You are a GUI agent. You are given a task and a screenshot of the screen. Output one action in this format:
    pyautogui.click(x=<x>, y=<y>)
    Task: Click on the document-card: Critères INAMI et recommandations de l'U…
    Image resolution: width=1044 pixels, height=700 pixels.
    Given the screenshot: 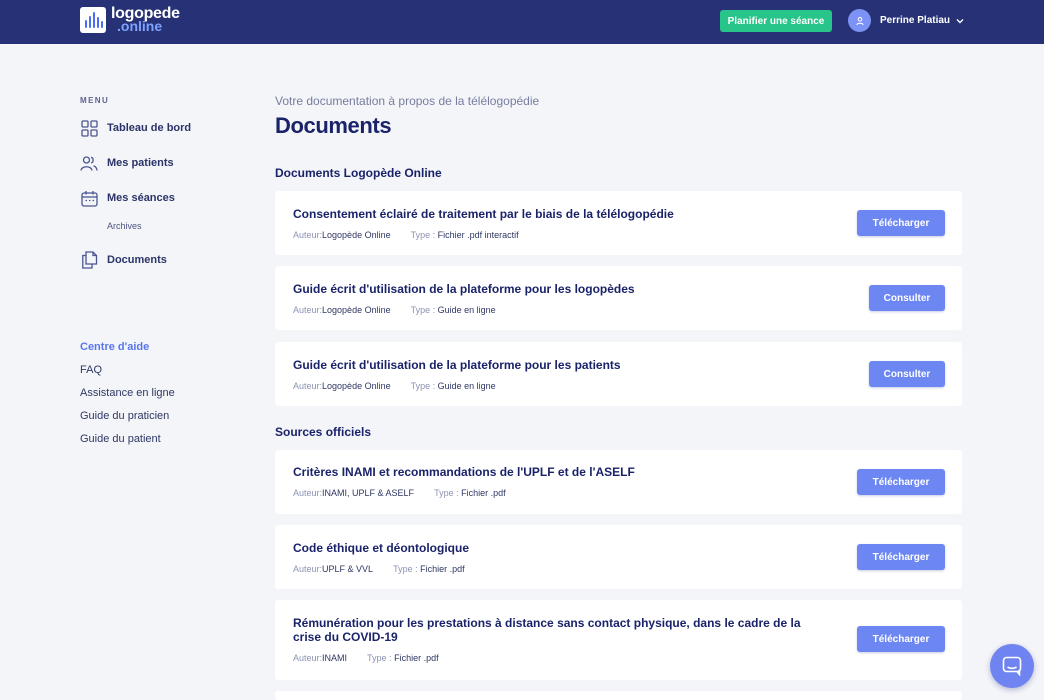 What is the action you would take?
    pyautogui.click(x=618, y=482)
    